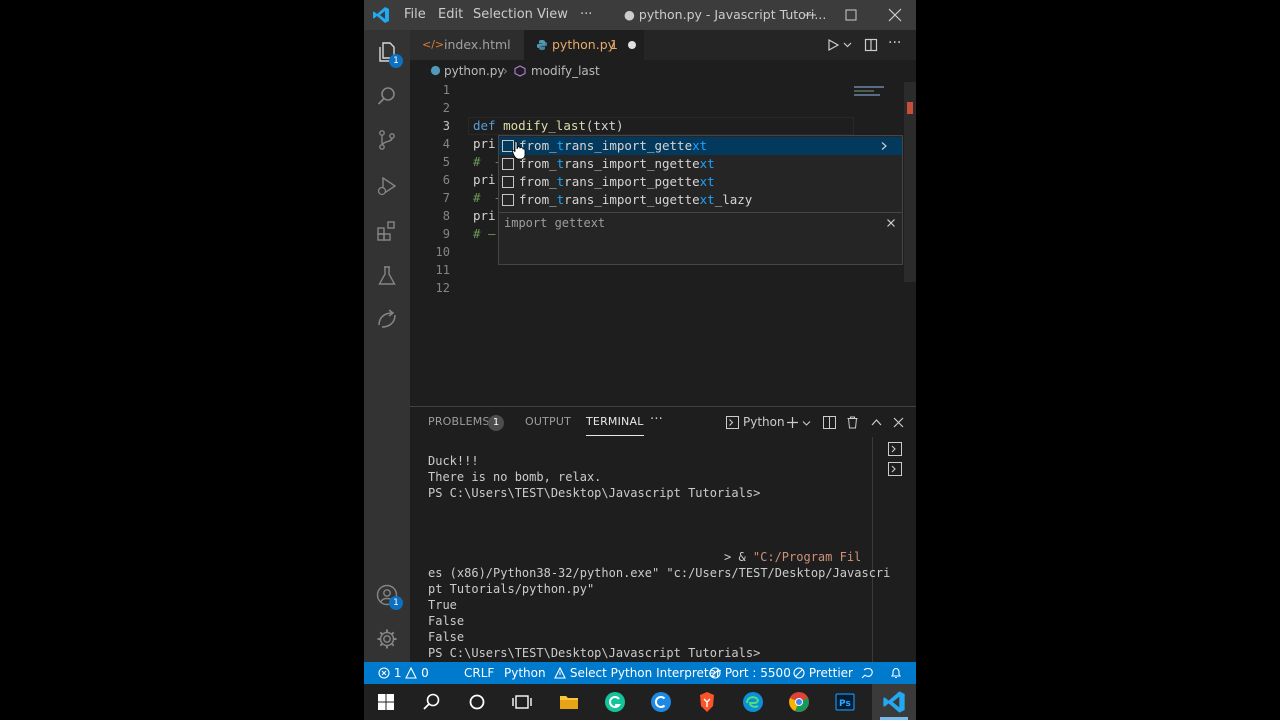 This screenshot has height=720, width=1280. Describe the element at coordinates (387, 276) in the screenshot. I see `testing-icon` at that location.